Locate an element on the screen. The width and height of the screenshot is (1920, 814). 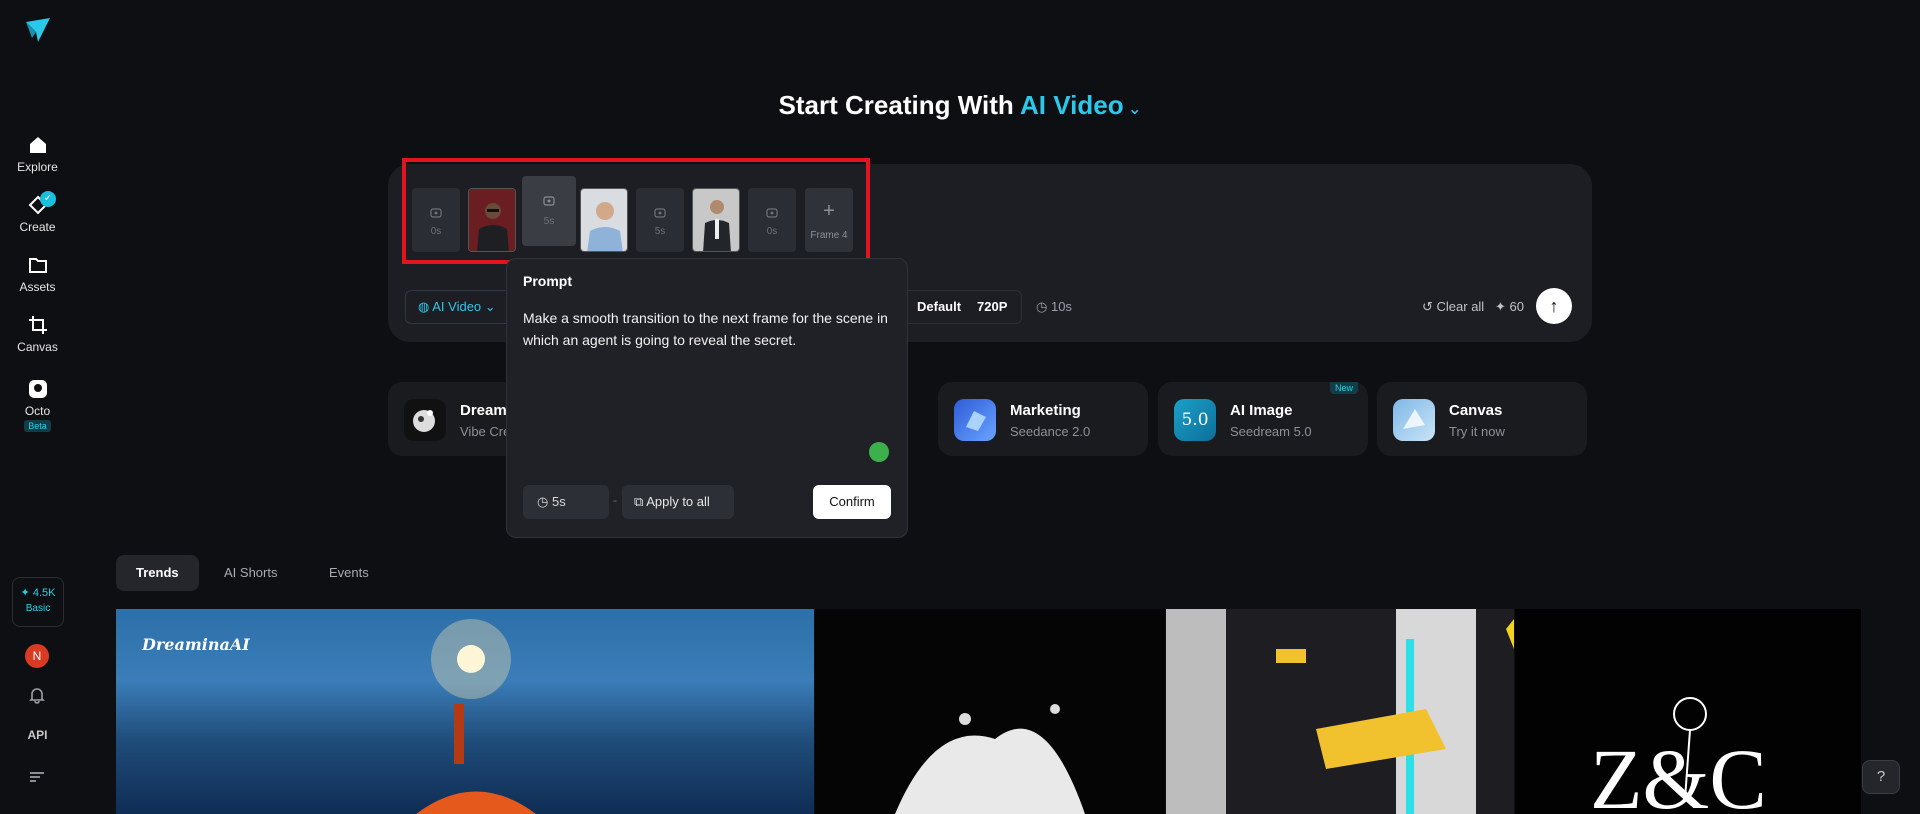
sidebar-item-assets: Assets is located at coordinates (37, 274).